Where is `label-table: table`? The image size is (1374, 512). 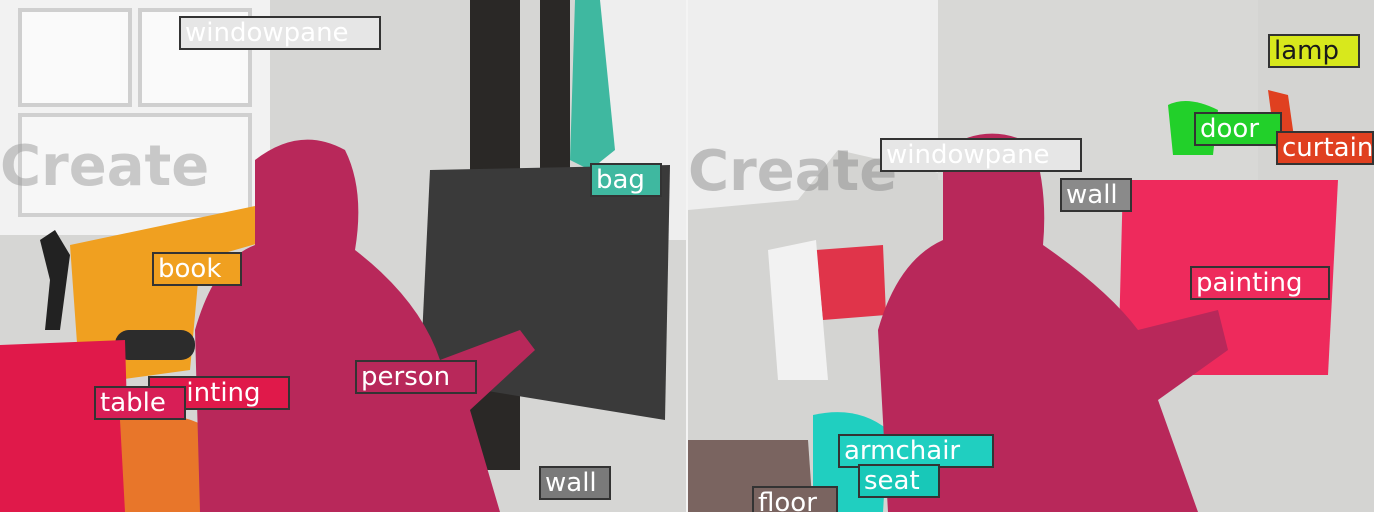 label-table: table is located at coordinates (140, 403).